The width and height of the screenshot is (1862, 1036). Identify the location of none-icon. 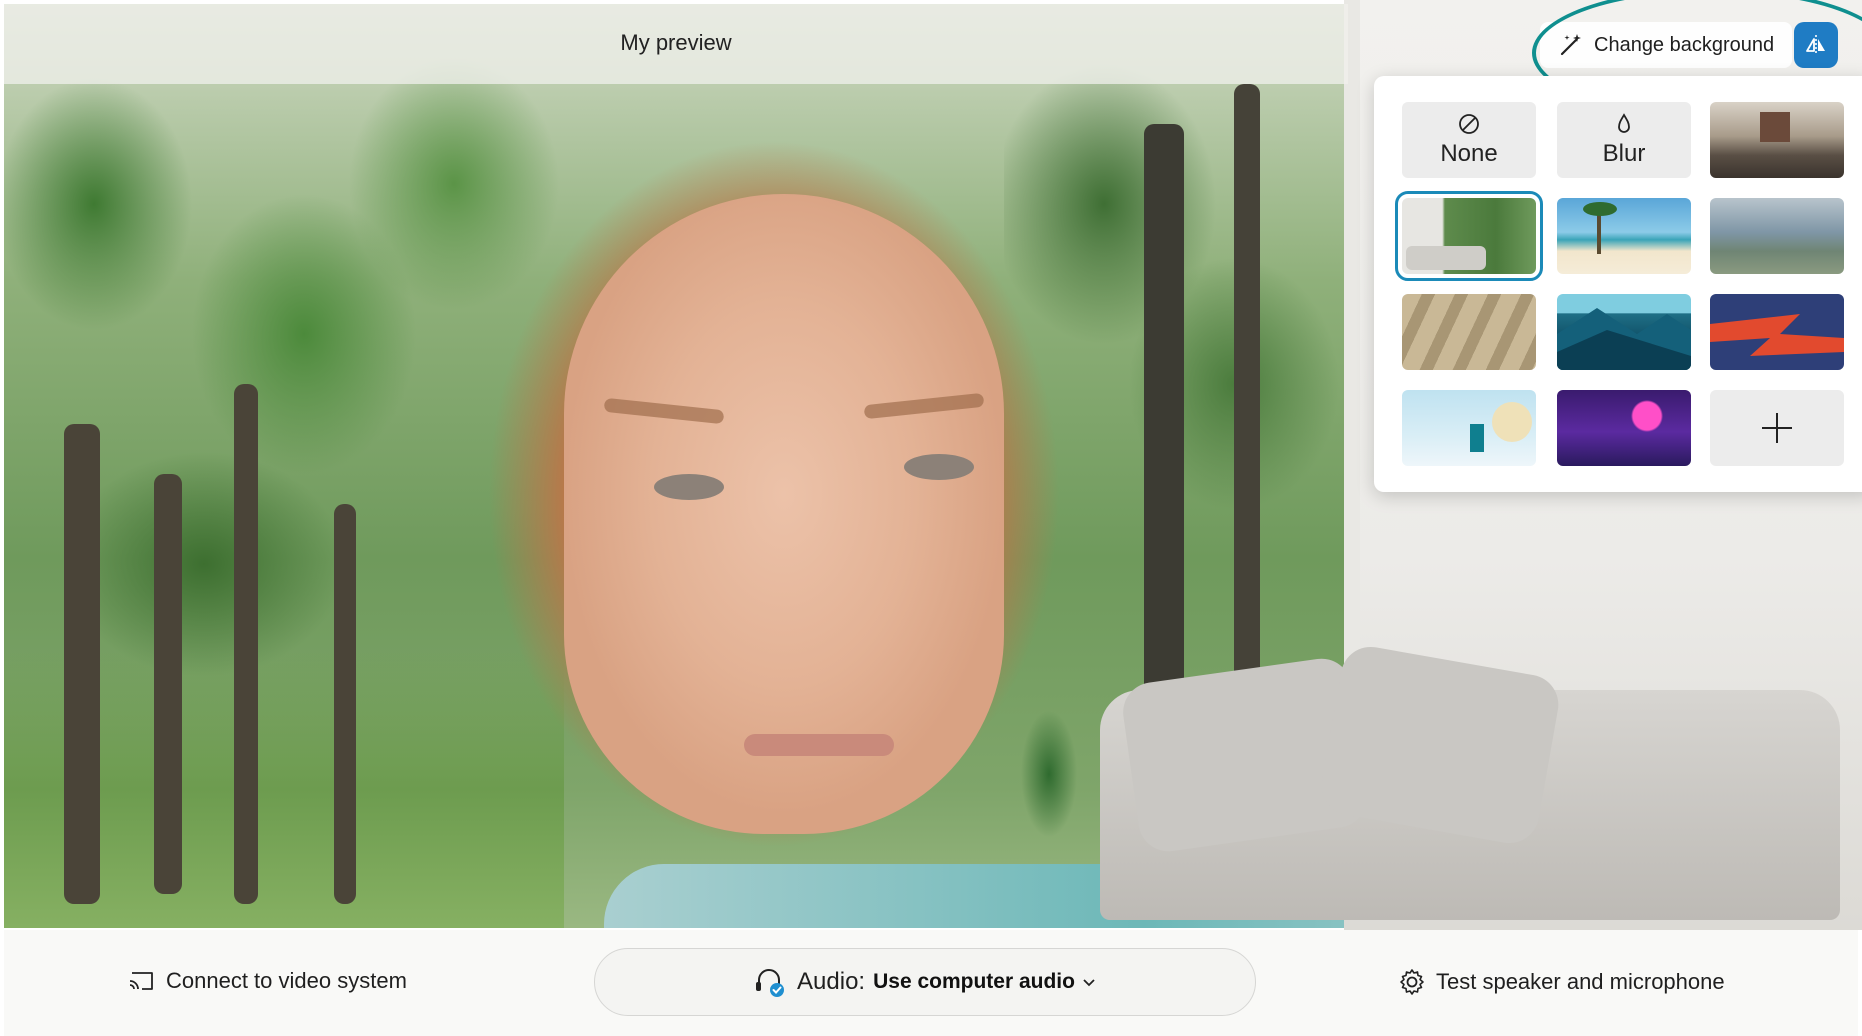
(1469, 124).